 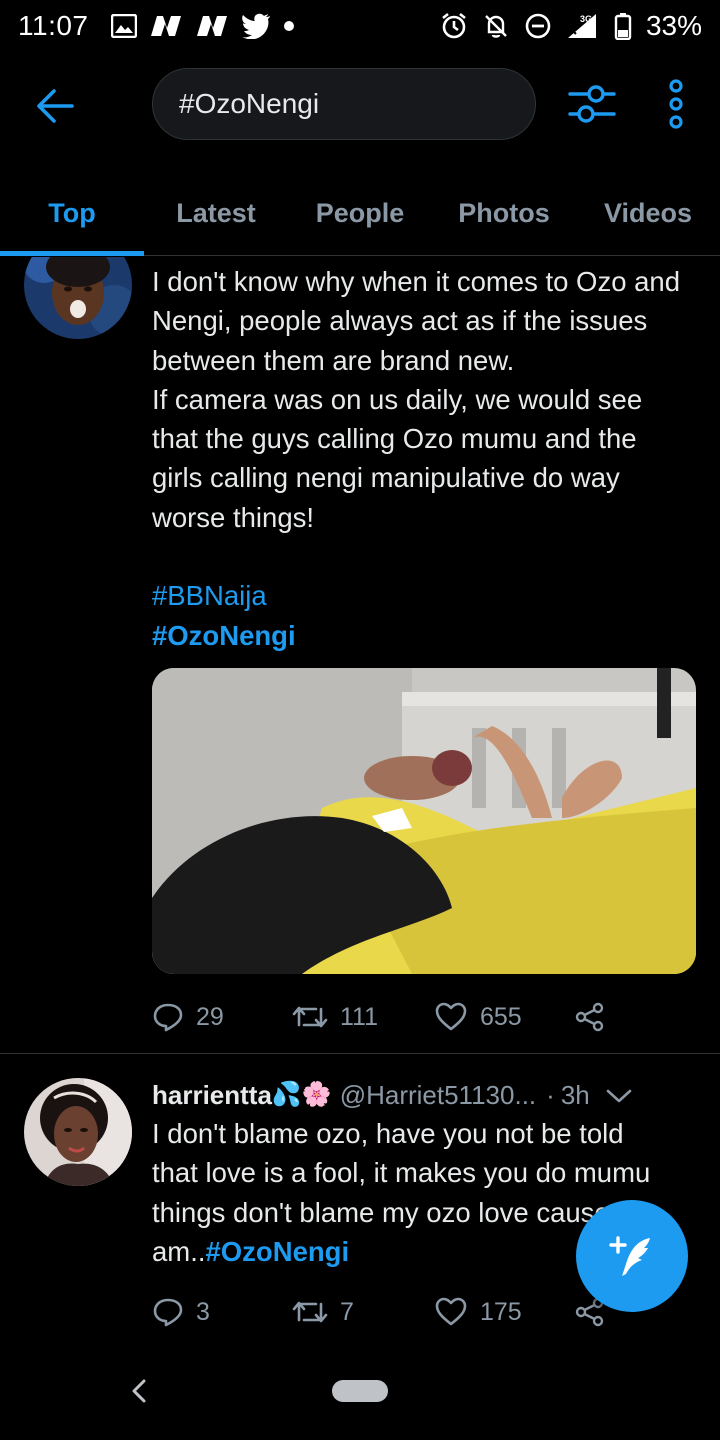 What do you see at coordinates (301, 1094) in the screenshot?
I see `name-emojis: 💦🌸` at bounding box center [301, 1094].